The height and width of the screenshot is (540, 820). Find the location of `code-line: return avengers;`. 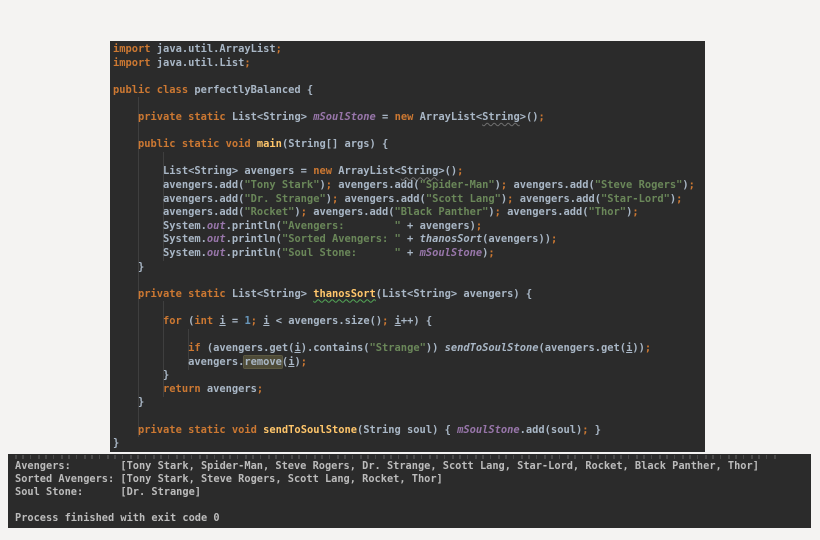

code-line: return avengers; is located at coordinates (409, 390).